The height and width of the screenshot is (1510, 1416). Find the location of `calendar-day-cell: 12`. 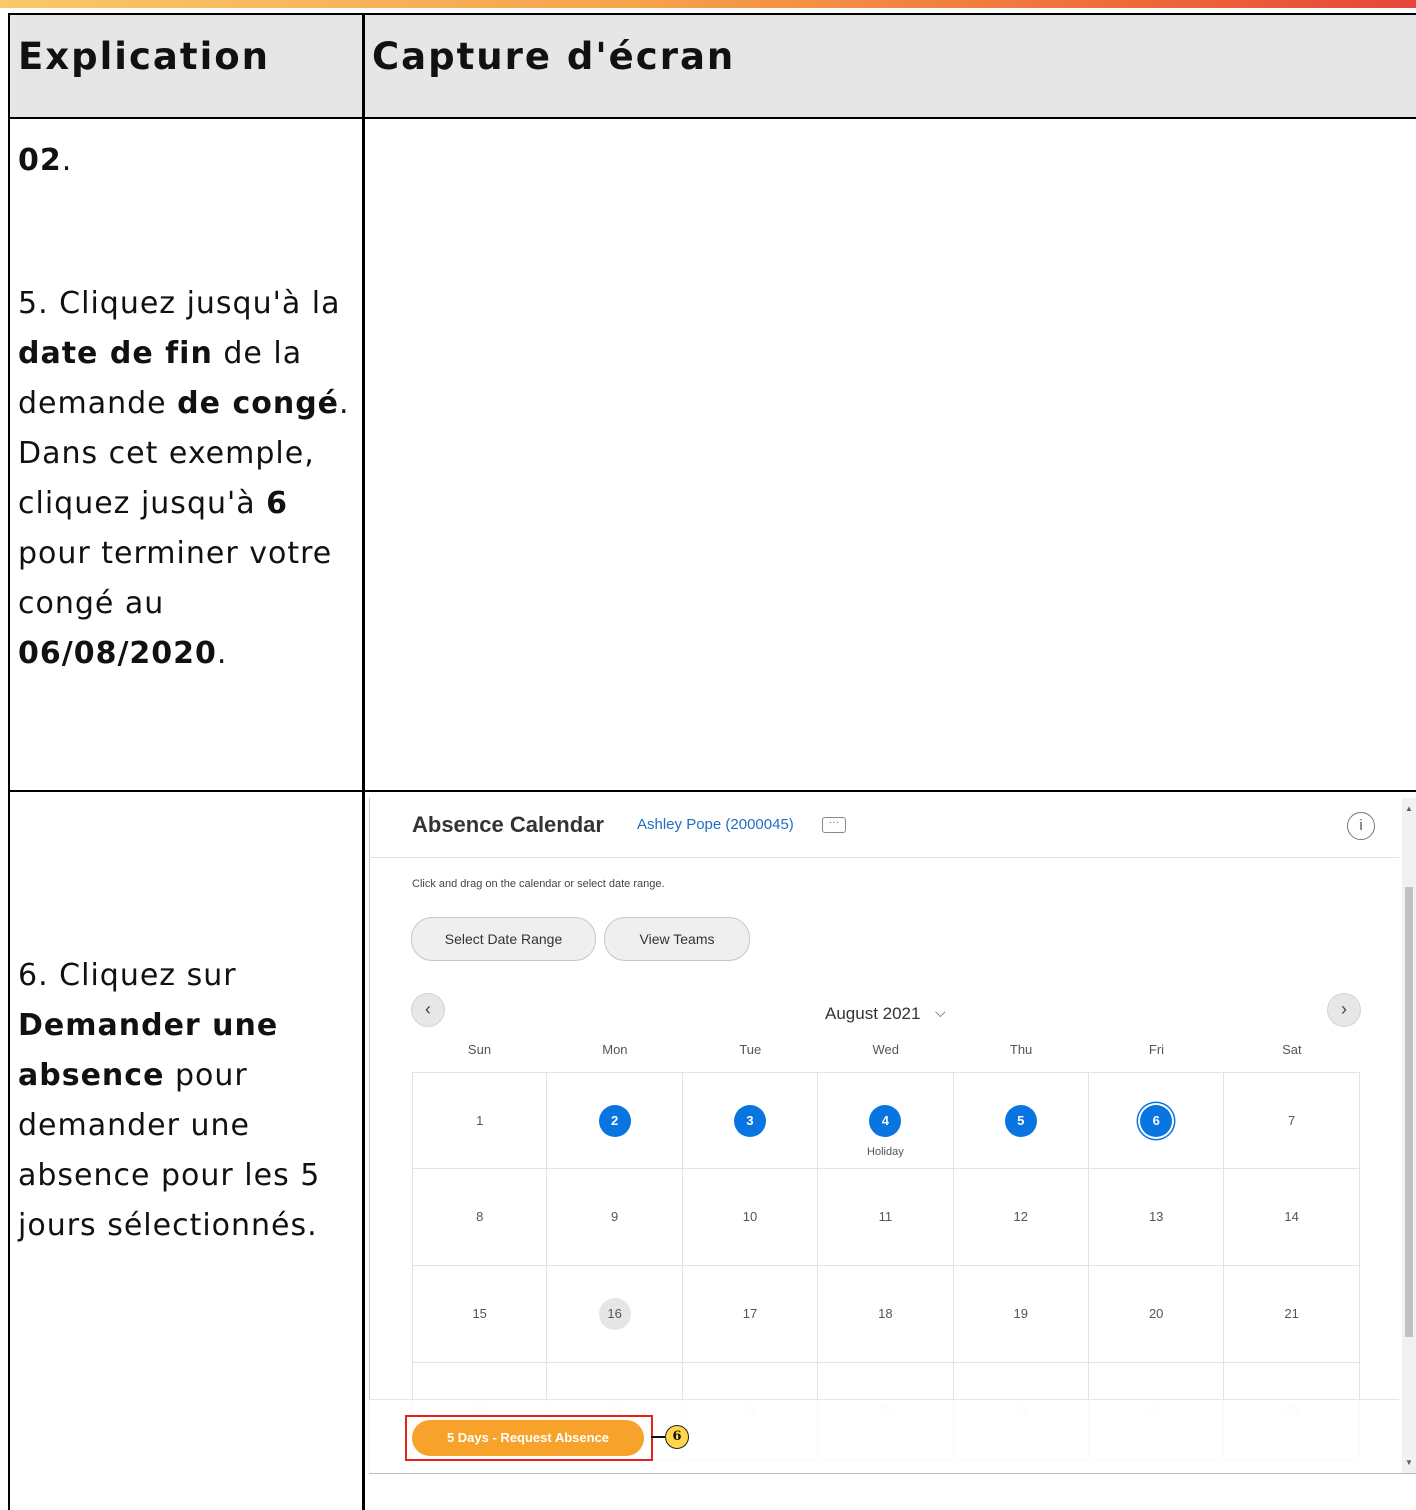

calendar-day-cell: 12 is located at coordinates (1021, 1217).